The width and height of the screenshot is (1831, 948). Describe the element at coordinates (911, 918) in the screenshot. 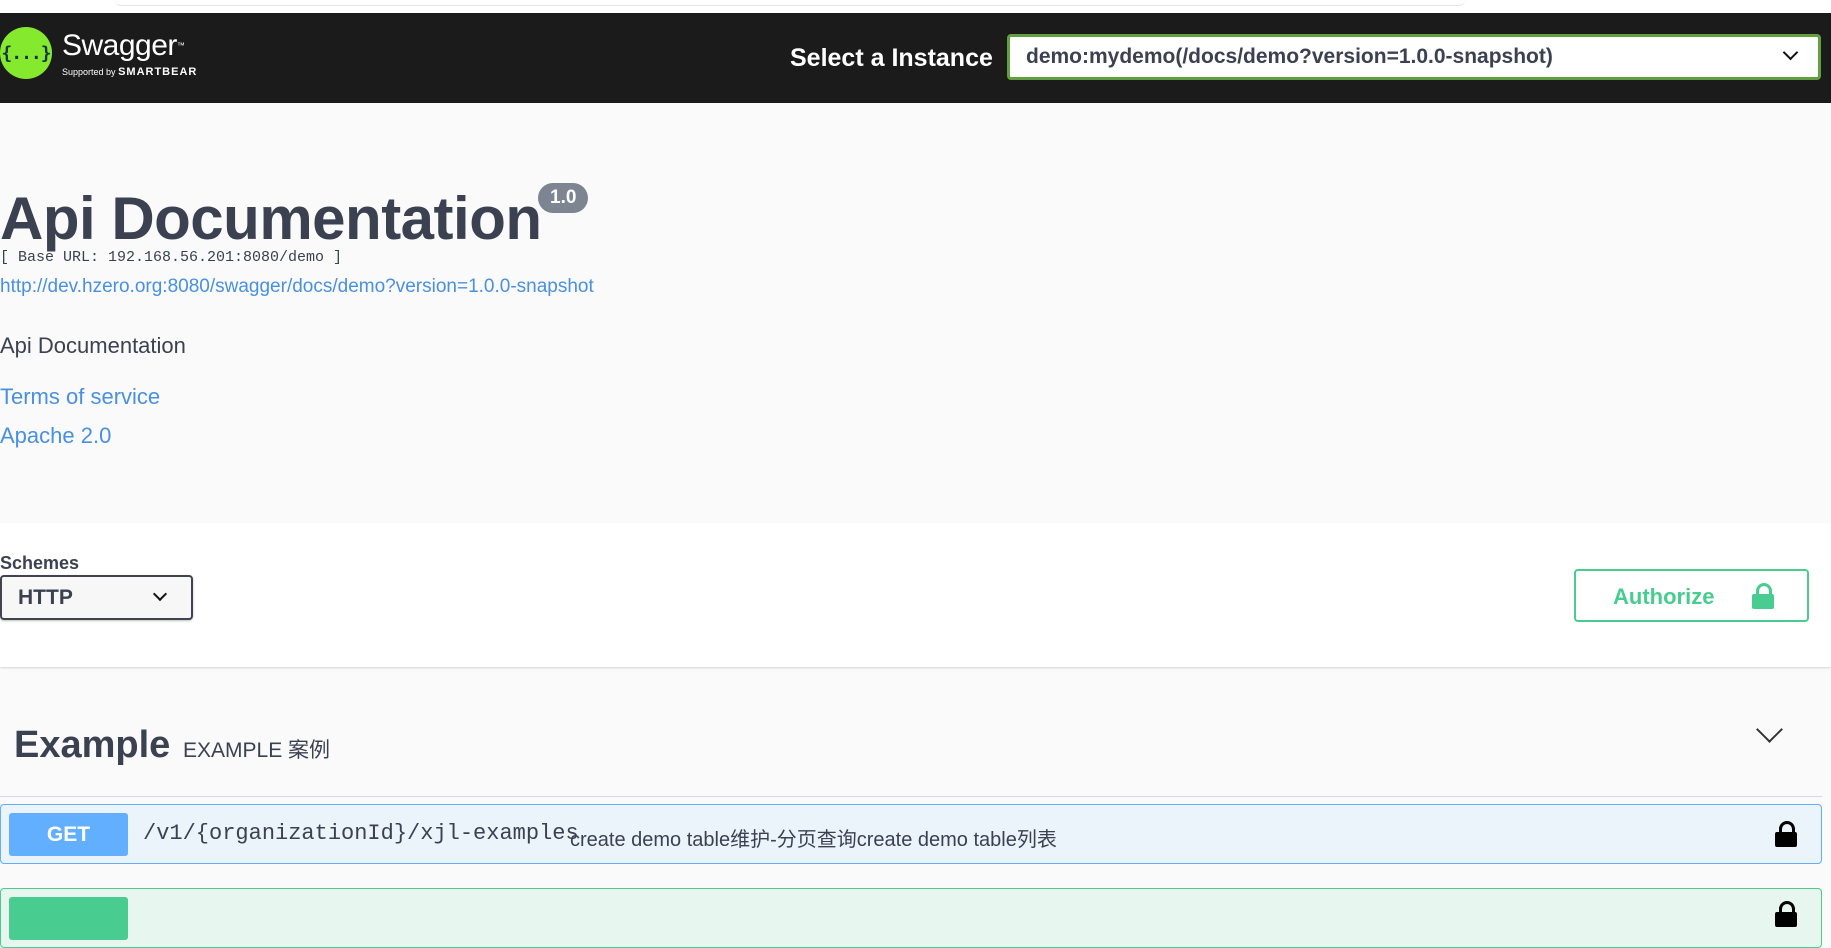

I see `operation-next` at that location.